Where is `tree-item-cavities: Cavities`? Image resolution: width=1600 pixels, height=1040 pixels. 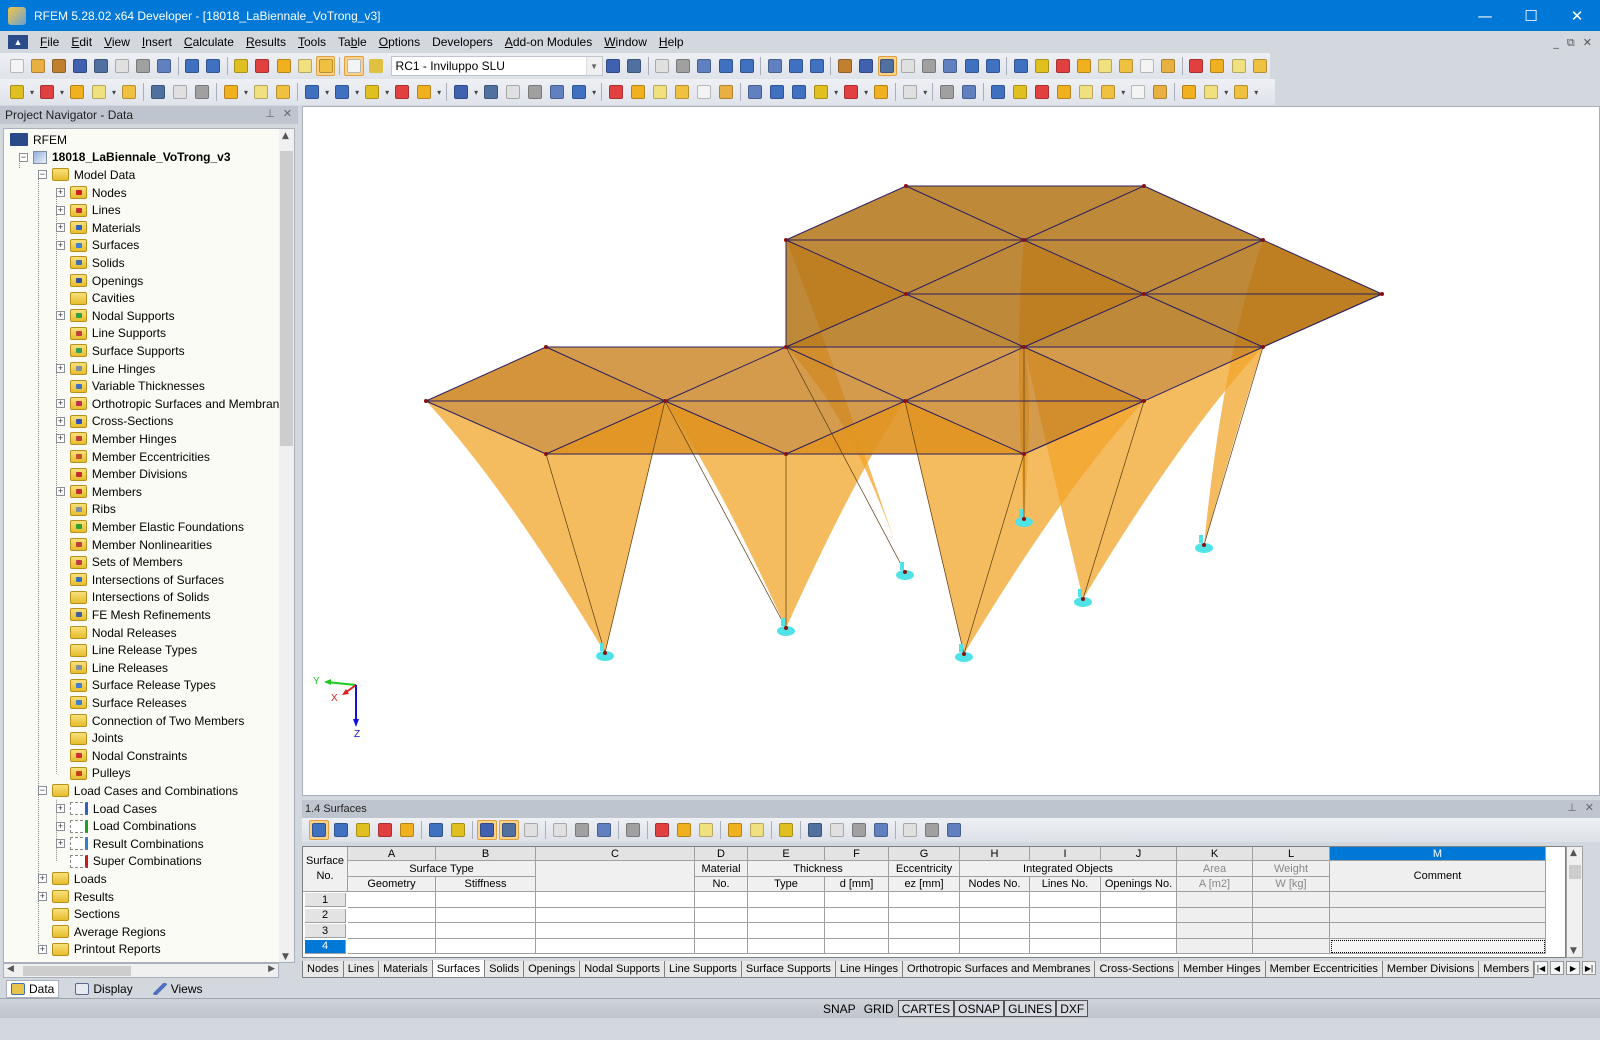
tree-item-cavities: Cavities is located at coordinates (95, 298).